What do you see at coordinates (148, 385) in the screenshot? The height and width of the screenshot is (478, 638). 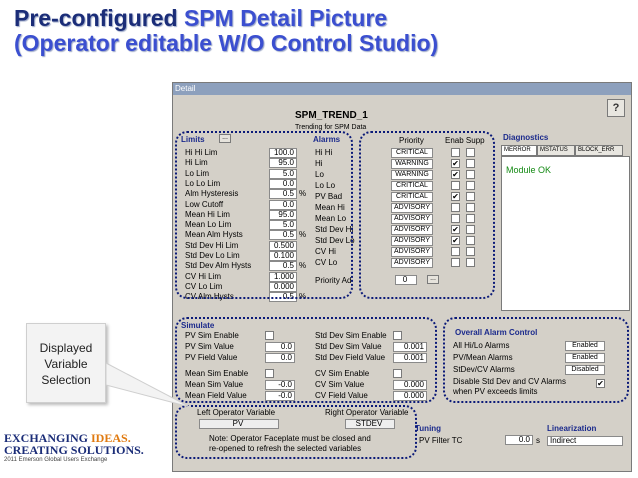 I see `callout-pointer` at bounding box center [148, 385].